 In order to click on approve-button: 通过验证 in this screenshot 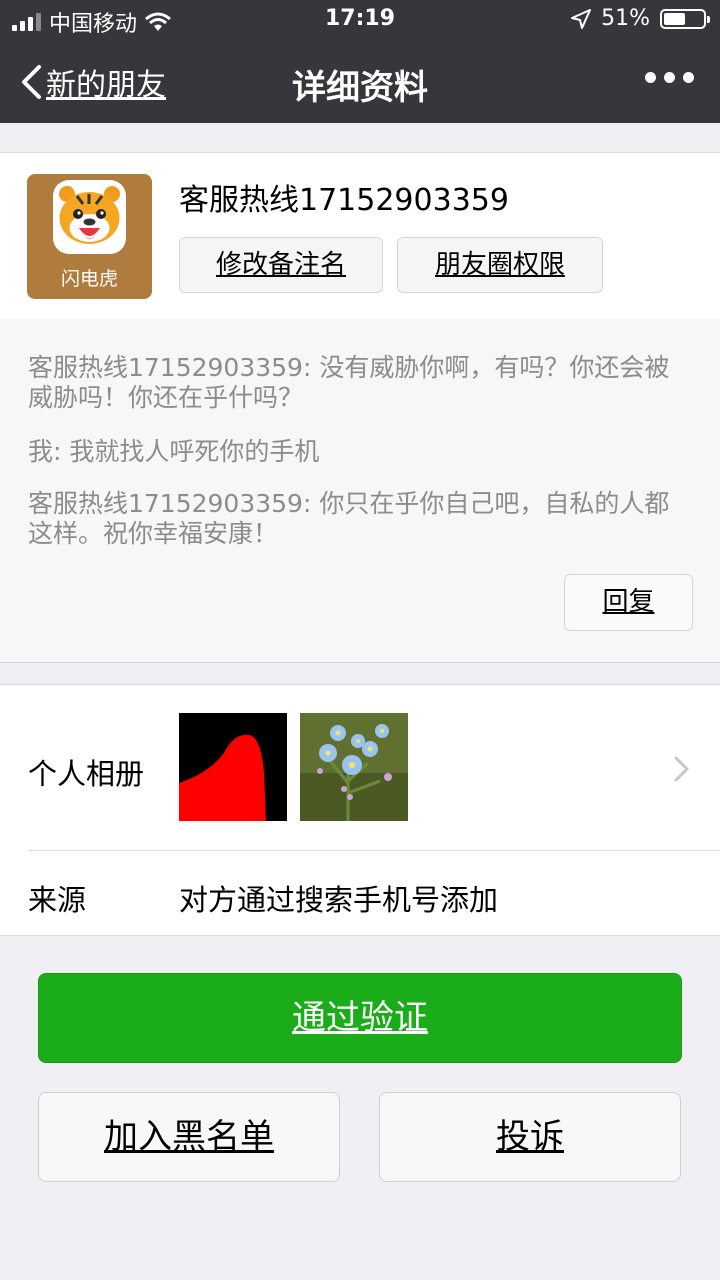, I will do `click(360, 1018)`.